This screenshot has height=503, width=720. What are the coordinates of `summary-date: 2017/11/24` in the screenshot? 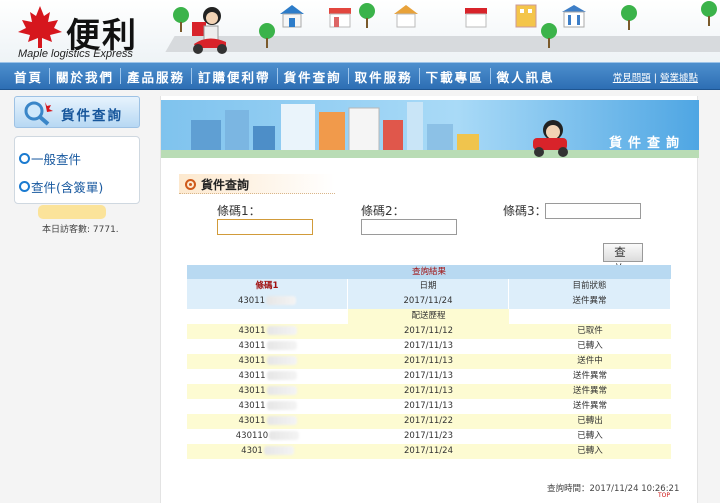 It's located at (428, 301).